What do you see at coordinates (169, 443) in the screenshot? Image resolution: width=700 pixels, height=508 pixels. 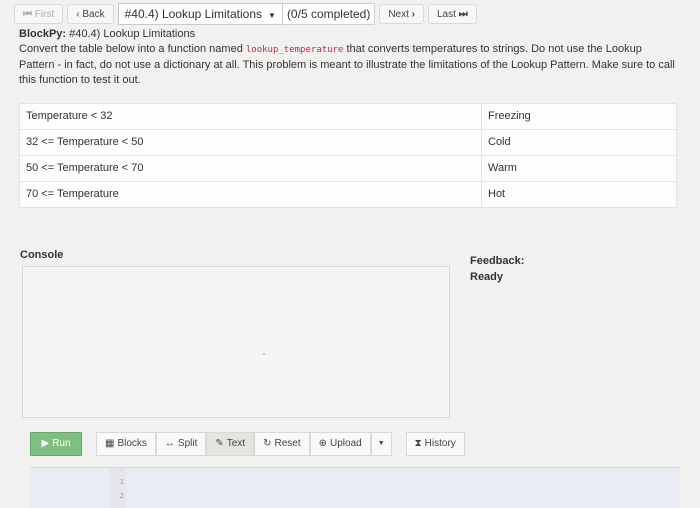 I see `split-icon: ↔` at bounding box center [169, 443].